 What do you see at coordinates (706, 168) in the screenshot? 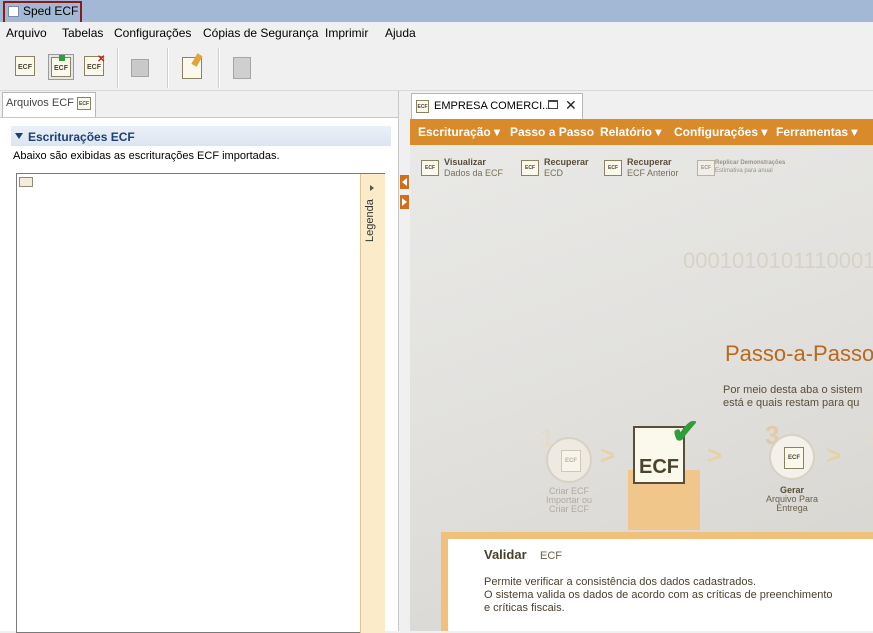
I see `replicar-demonstracoes-icon: ECF` at bounding box center [706, 168].